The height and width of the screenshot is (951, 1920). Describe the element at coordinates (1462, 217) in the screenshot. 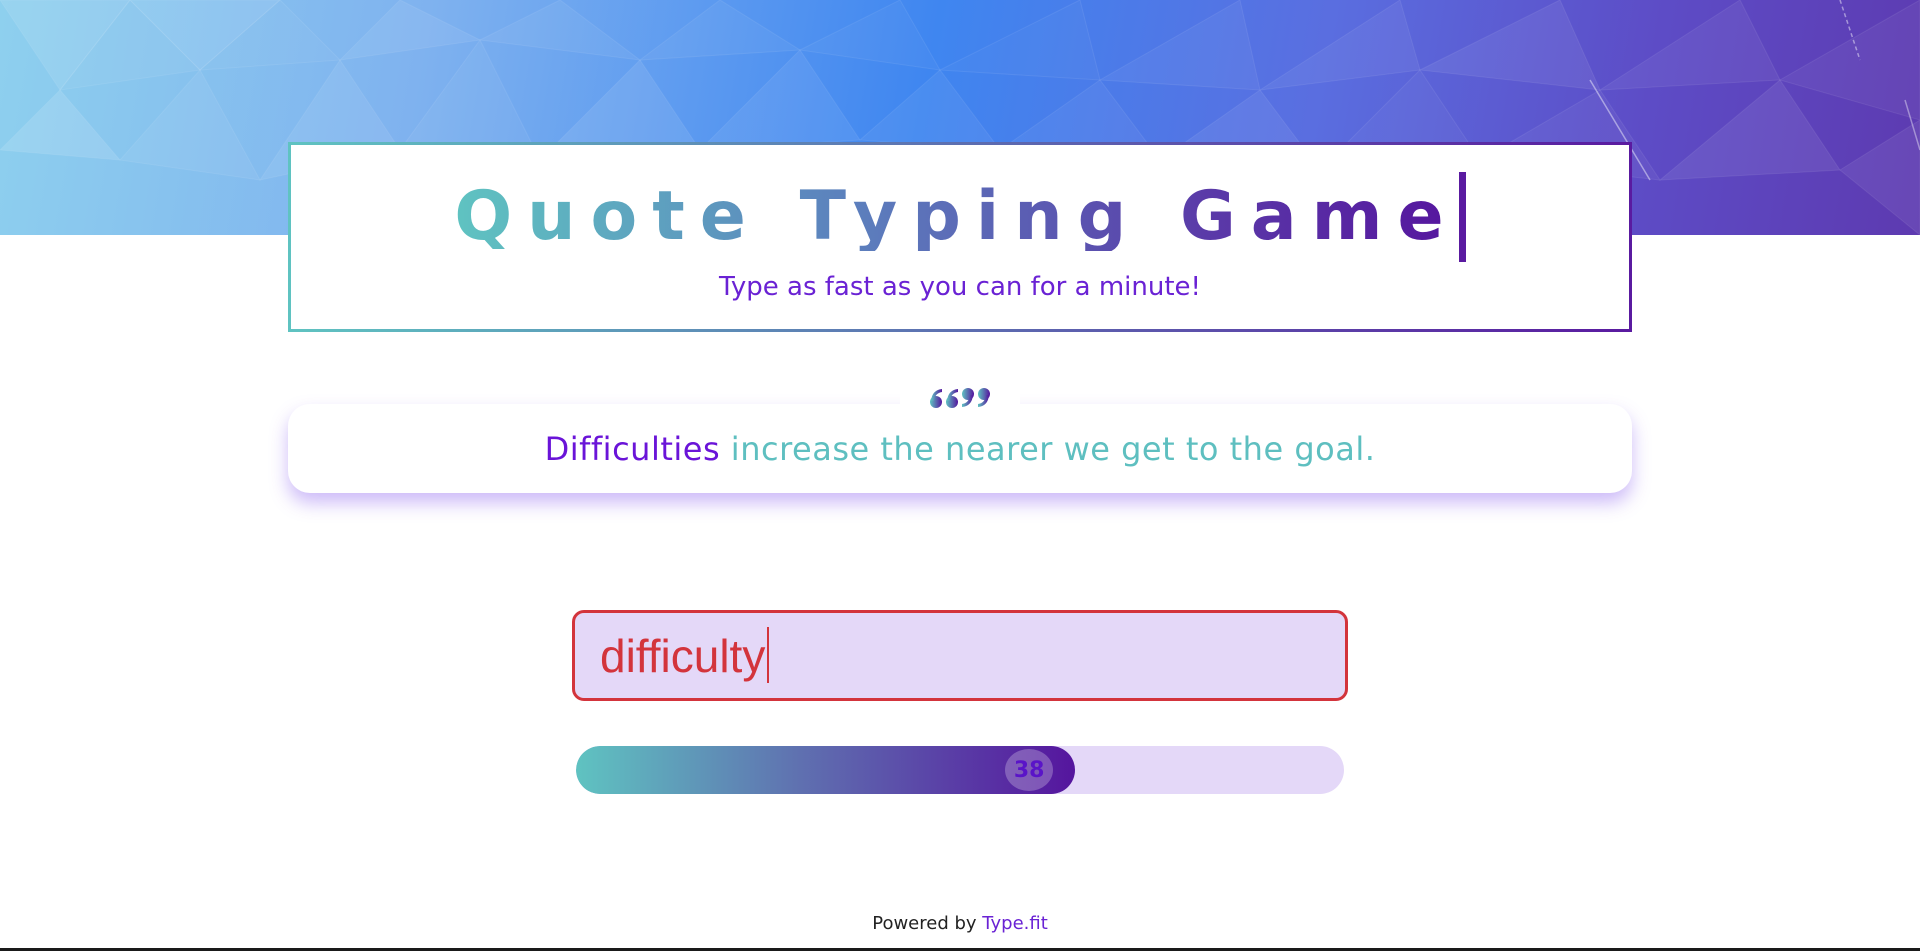

I see `title-caret` at that location.